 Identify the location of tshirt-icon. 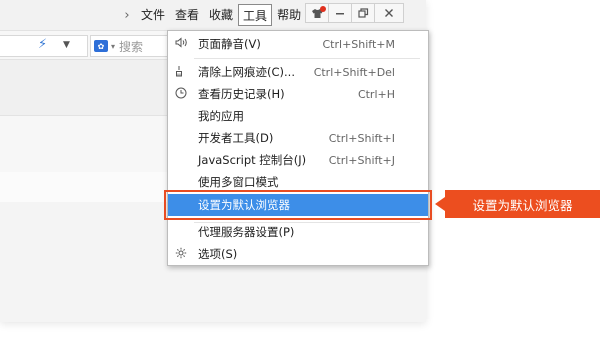
(317, 13).